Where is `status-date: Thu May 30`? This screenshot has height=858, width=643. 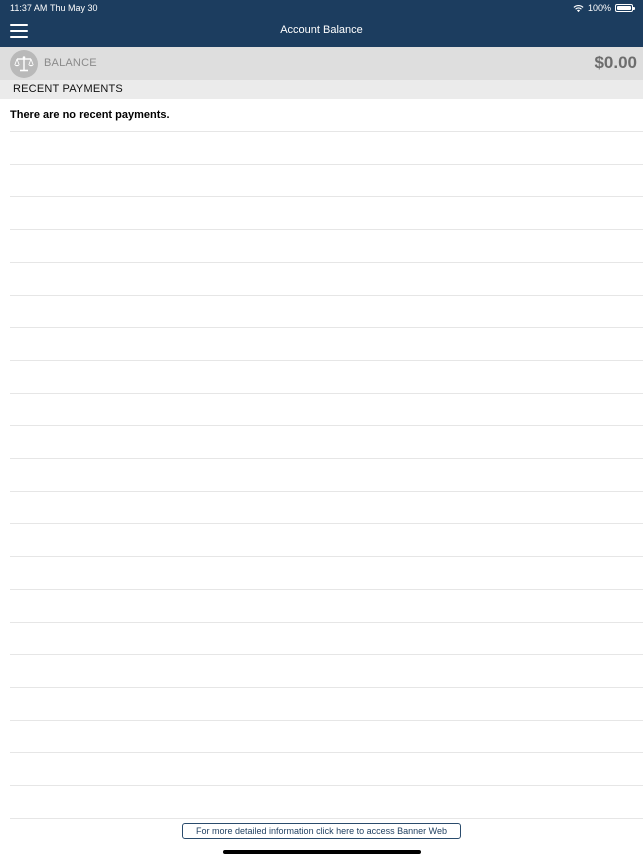 status-date: Thu May 30 is located at coordinates (74, 8).